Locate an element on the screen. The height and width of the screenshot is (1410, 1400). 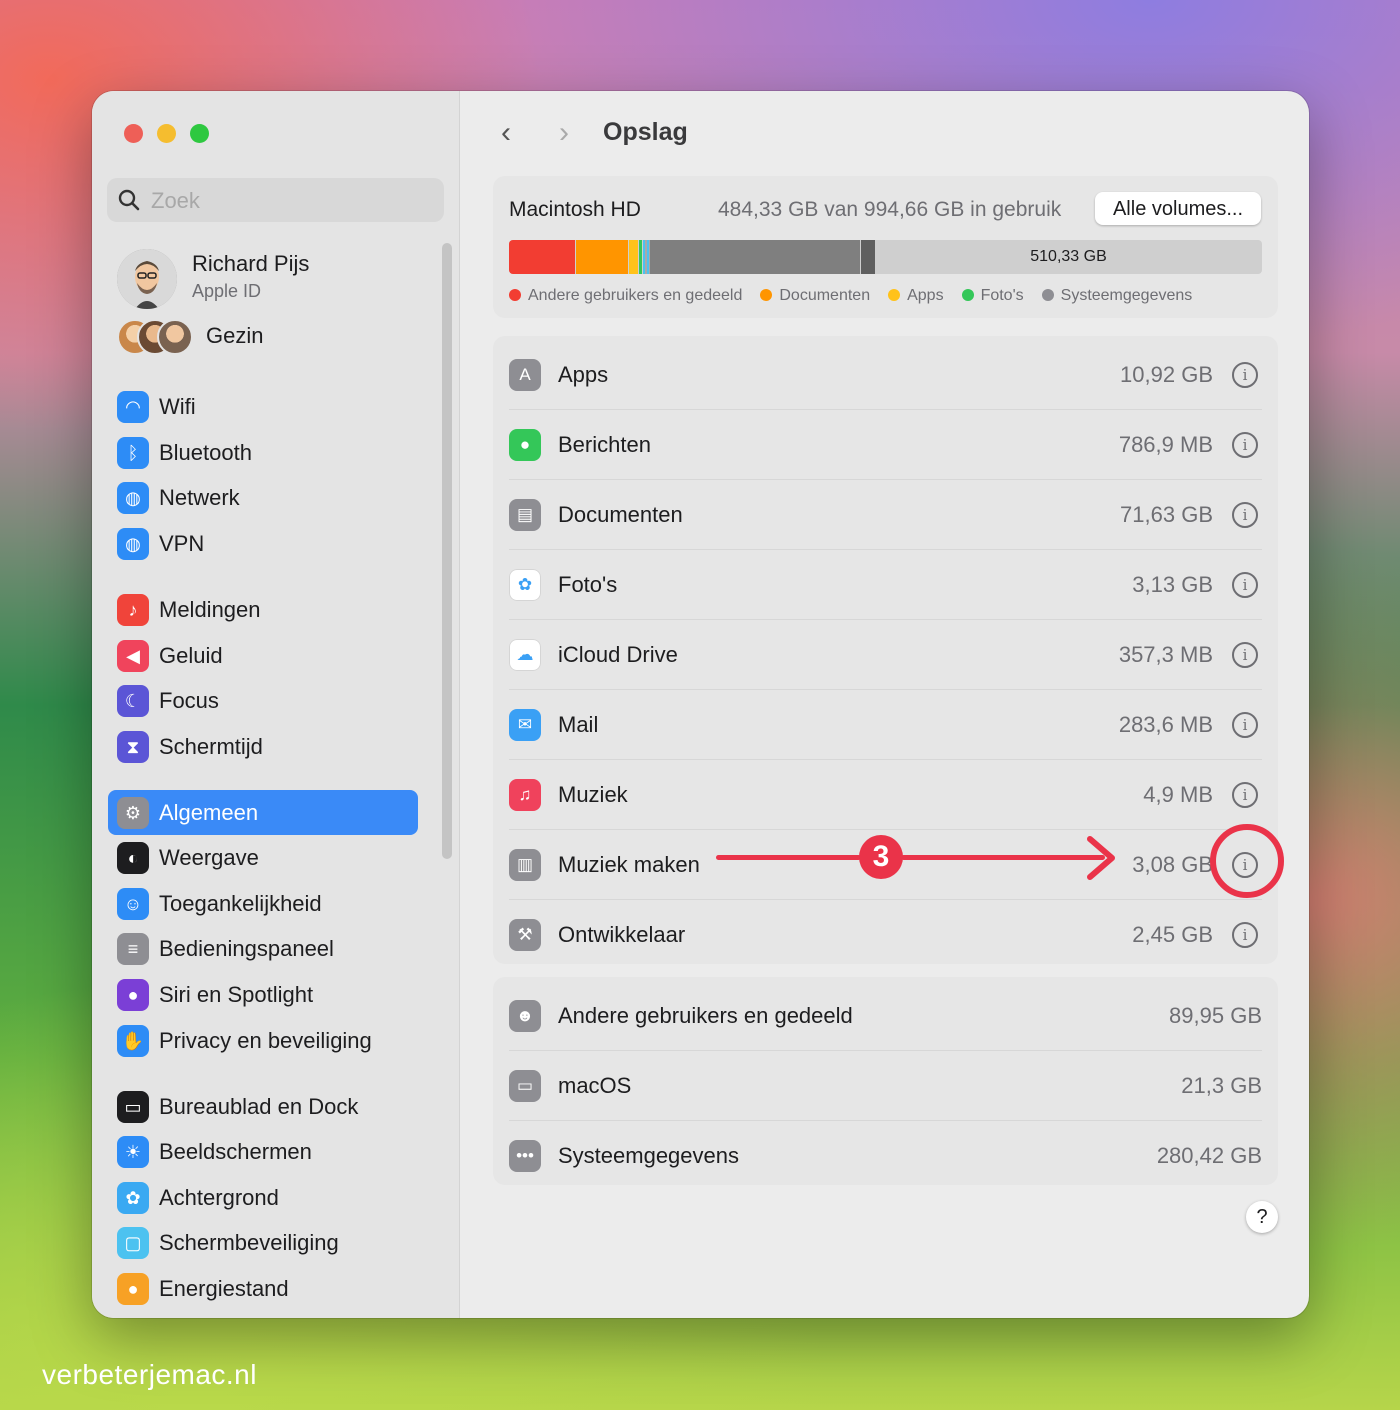
family-item: Gezin is located at coordinates (277, 337).